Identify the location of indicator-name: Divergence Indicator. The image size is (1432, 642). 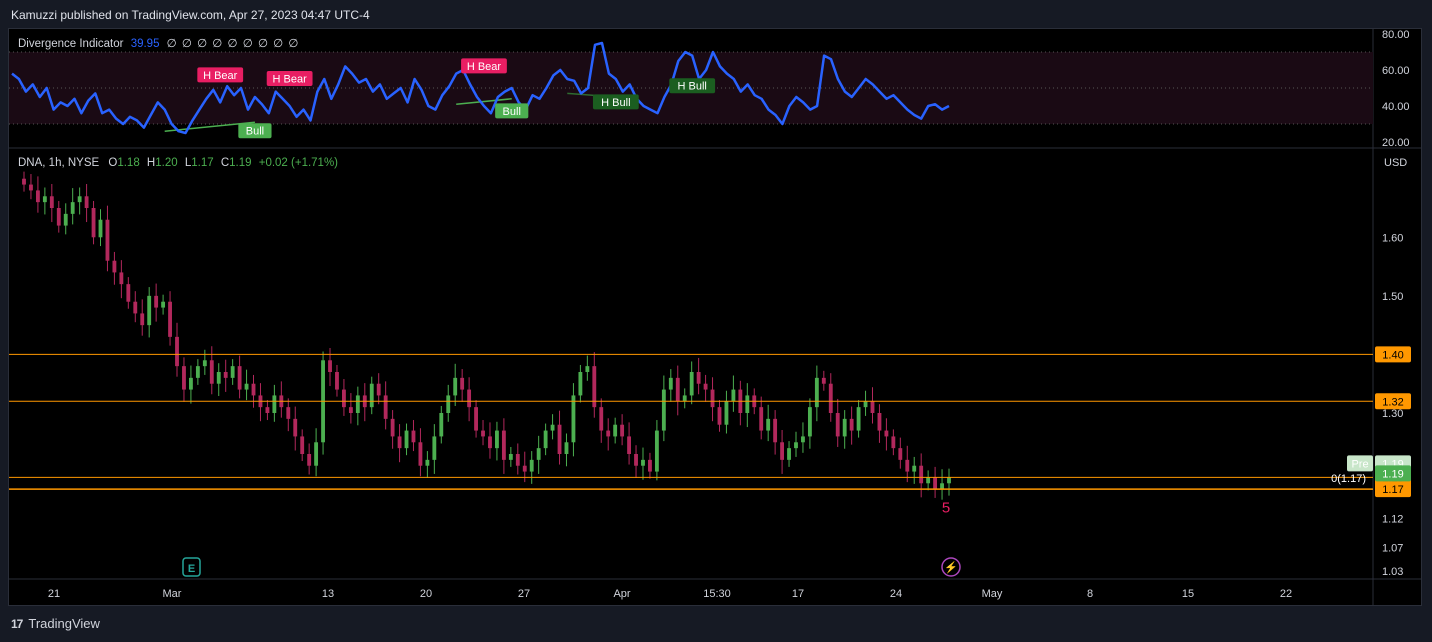
(71, 44).